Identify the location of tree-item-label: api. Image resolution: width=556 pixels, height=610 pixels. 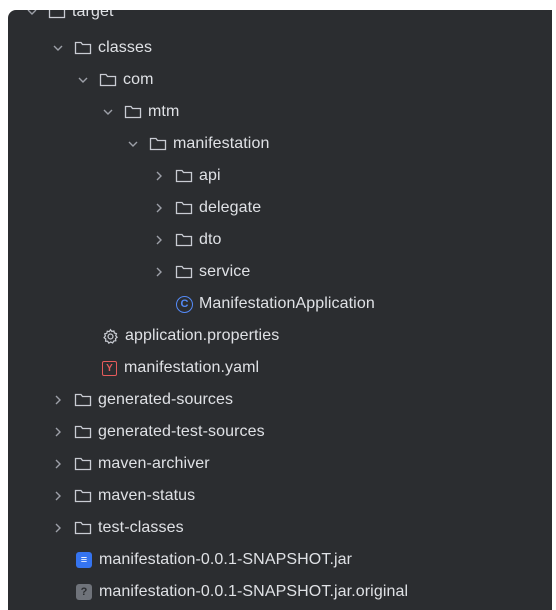
(210, 175).